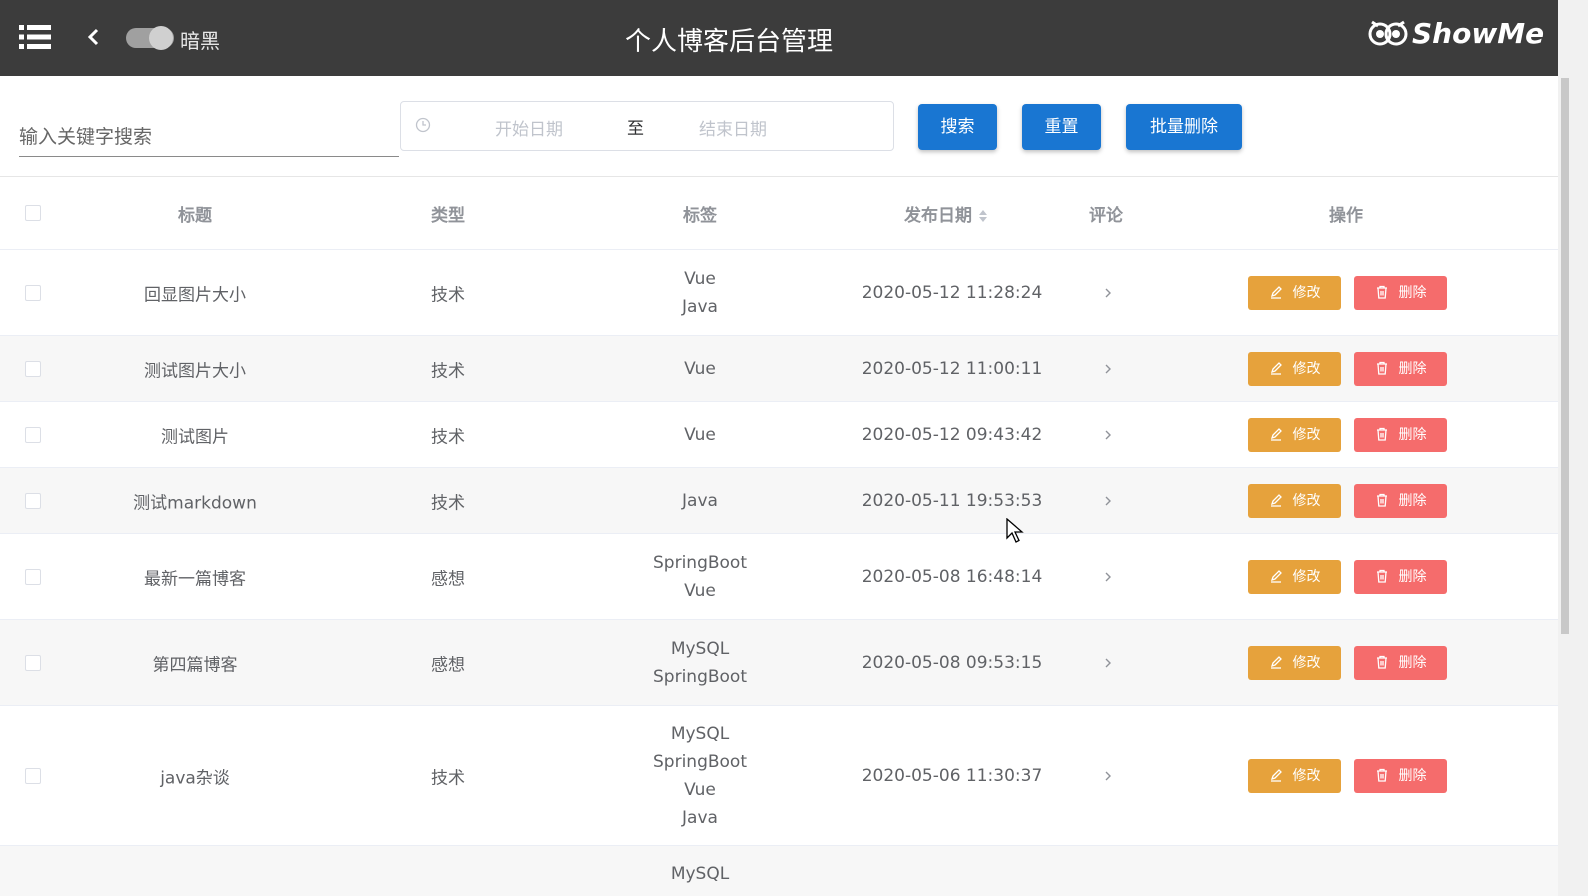  Describe the element at coordinates (448, 216) in the screenshot. I see `column-type: 类型` at that location.